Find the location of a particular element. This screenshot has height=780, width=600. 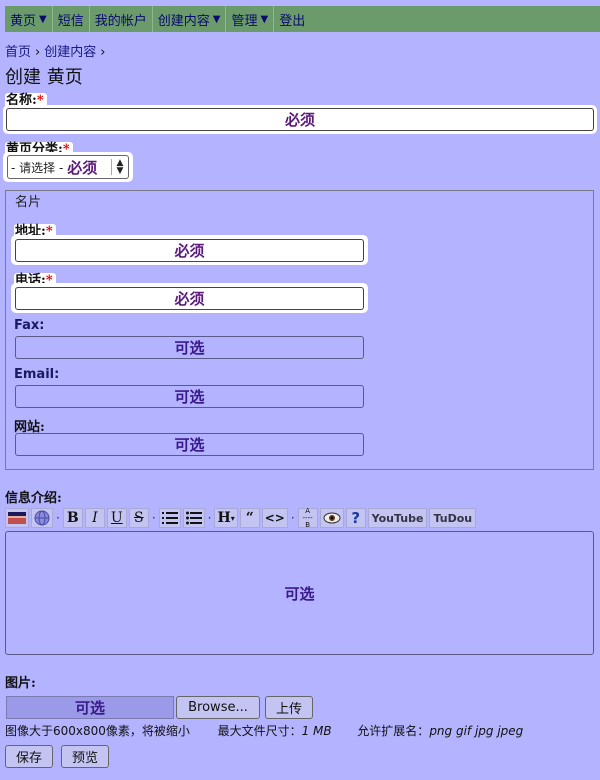

breadcrumb-home-link: 首页 is located at coordinates (18, 52).